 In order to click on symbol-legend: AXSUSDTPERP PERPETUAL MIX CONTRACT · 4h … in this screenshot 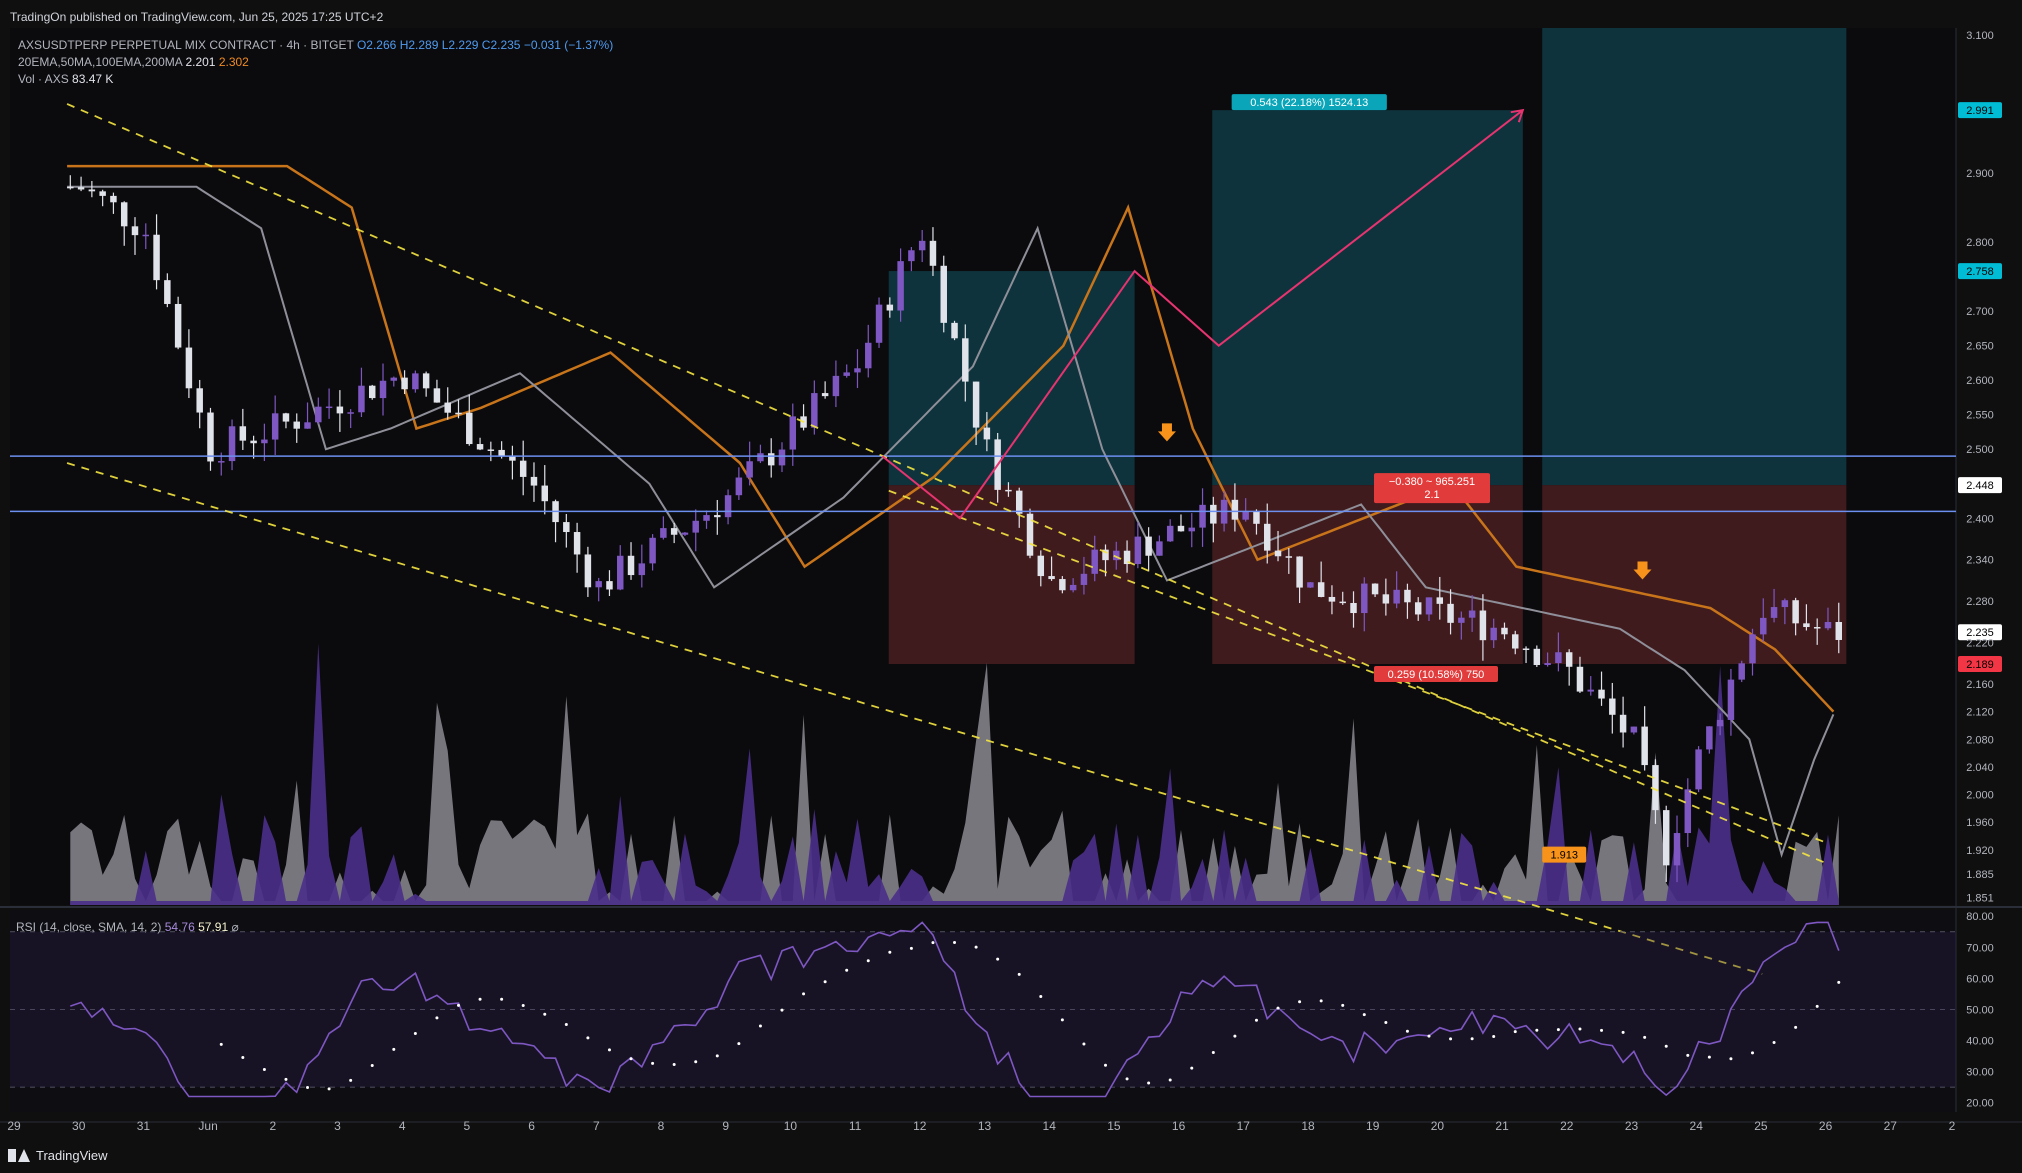, I will do `click(315, 45)`.